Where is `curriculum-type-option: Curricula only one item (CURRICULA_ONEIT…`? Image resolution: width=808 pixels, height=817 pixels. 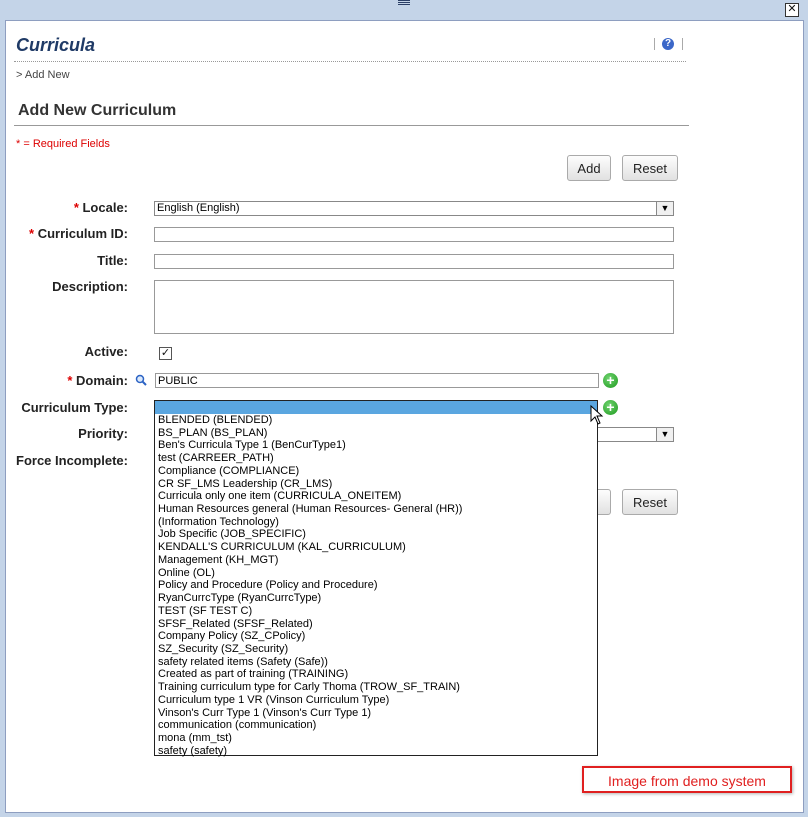
curriculum-type-option: Curricula only one item (CURRICULA_ONEIT… is located at coordinates (376, 496).